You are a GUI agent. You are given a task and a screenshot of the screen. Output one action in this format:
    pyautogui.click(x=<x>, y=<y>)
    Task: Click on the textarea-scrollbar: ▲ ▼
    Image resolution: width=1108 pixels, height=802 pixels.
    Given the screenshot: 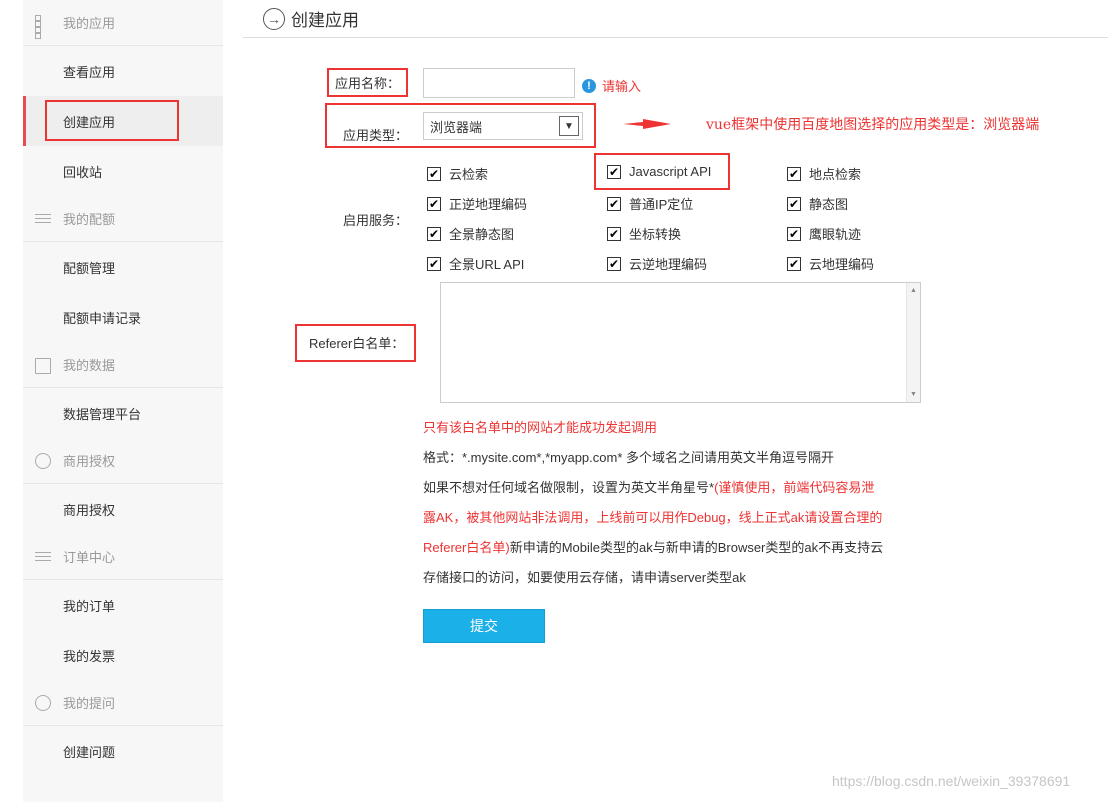 What is the action you would take?
    pyautogui.click(x=913, y=342)
    